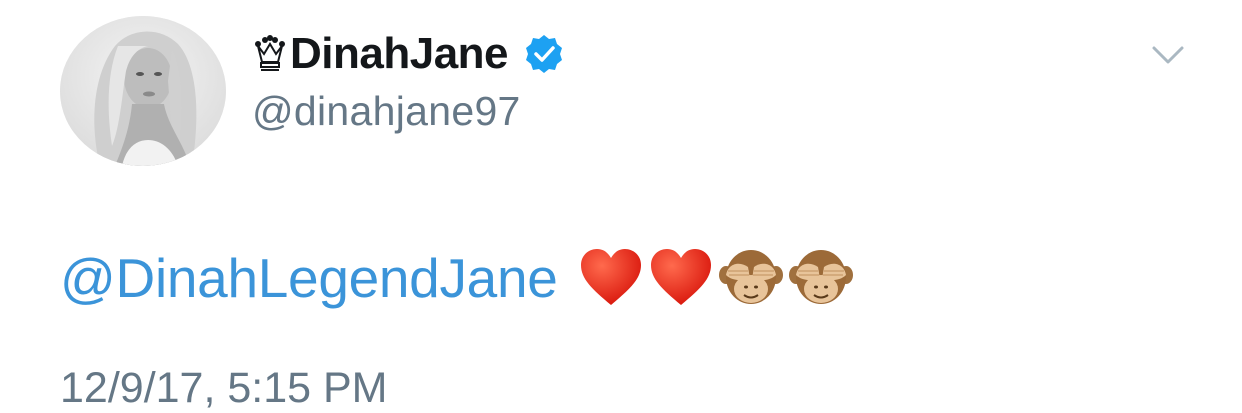  I want to click on author-name-row: DinahJane, so click(409, 54).